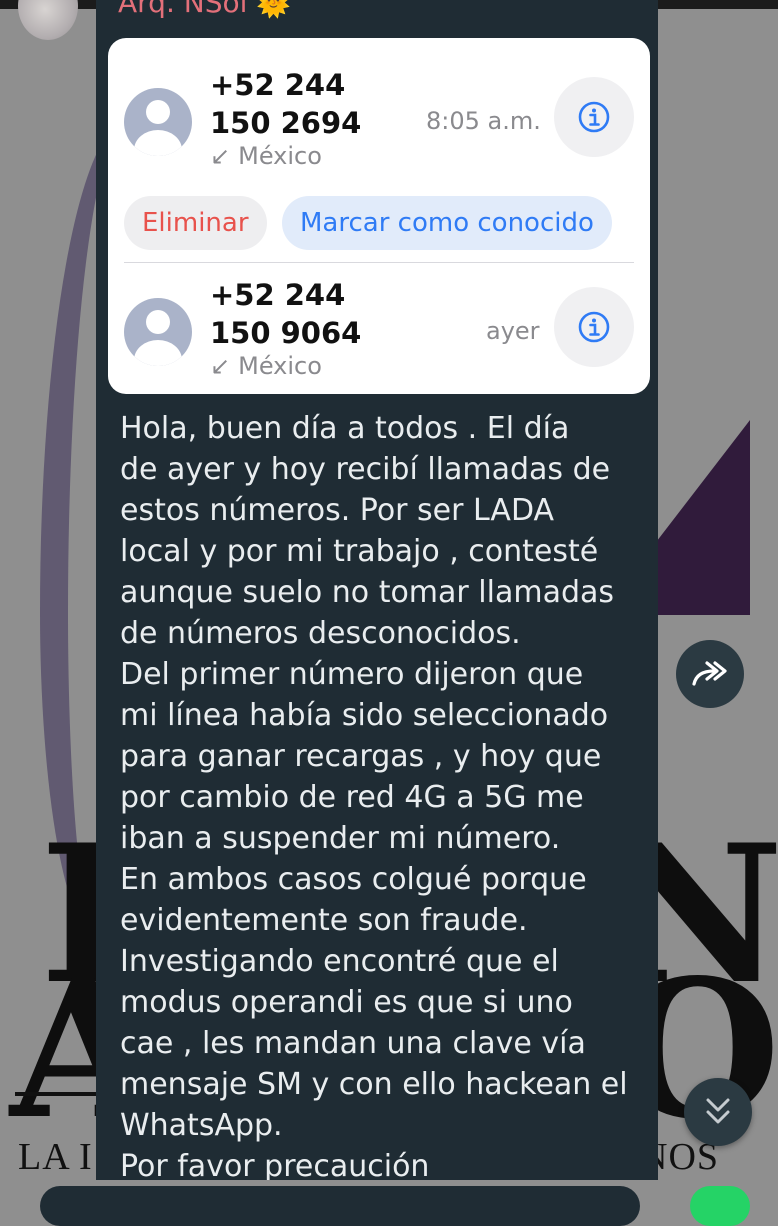 The height and width of the screenshot is (1226, 778). Describe the element at coordinates (379, 262) in the screenshot. I see `divider` at that location.